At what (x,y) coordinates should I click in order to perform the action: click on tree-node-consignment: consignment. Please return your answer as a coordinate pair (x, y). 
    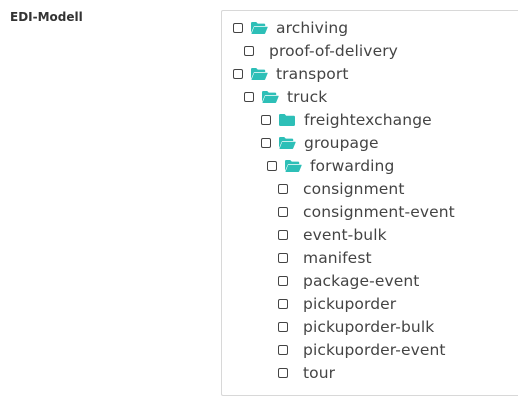
    Looking at the image, I should click on (313, 188).